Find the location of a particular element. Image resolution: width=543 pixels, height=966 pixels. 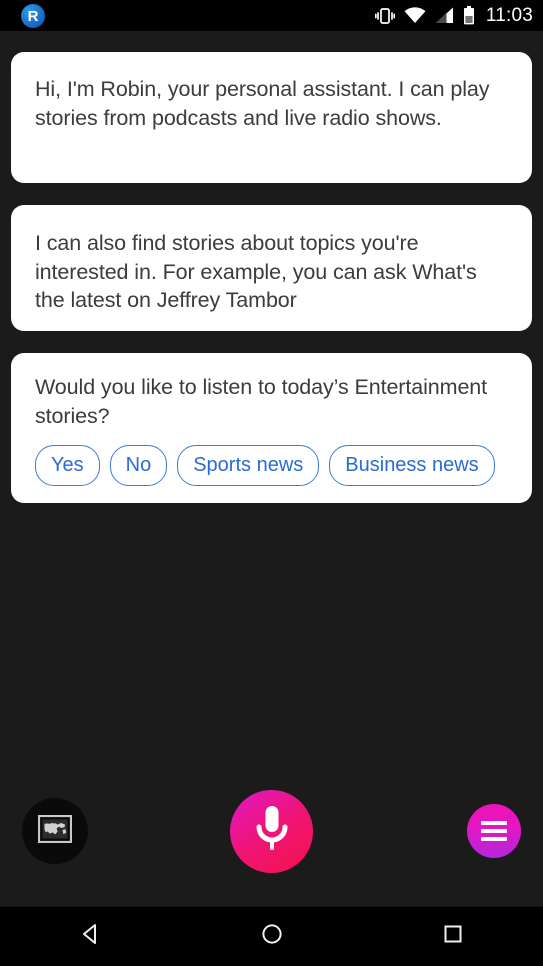

wifi-icon is located at coordinates (415, 15).